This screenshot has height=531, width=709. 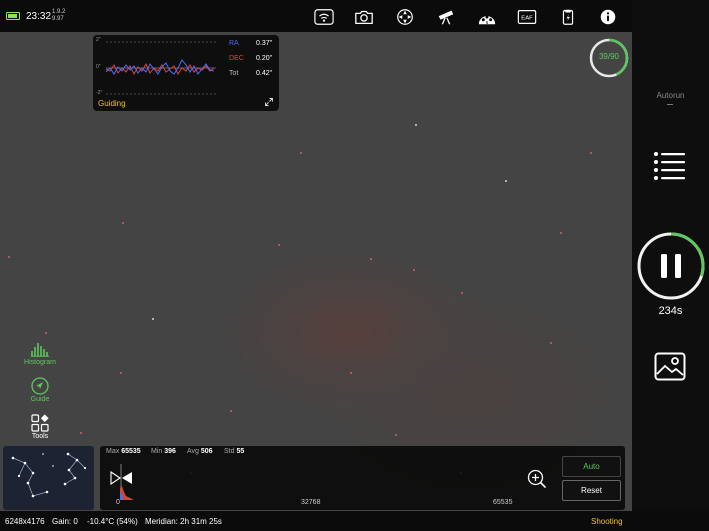 I want to click on camera-icon, so click(x=364, y=17).